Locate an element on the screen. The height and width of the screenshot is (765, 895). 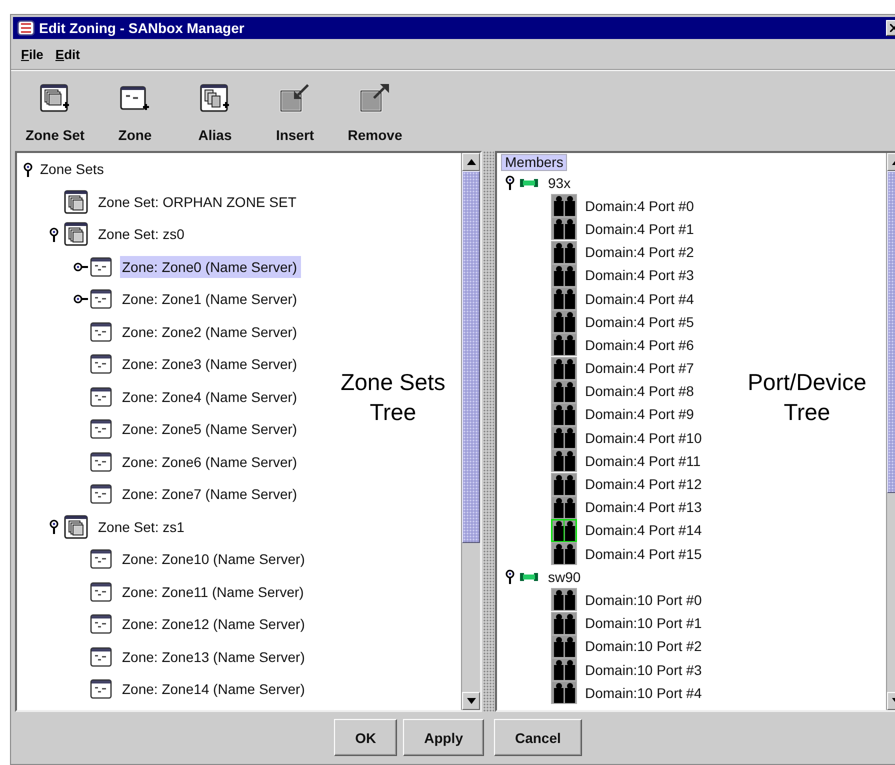
tree-item: Zone: Zone13 (Name Server) is located at coordinates (214, 657).